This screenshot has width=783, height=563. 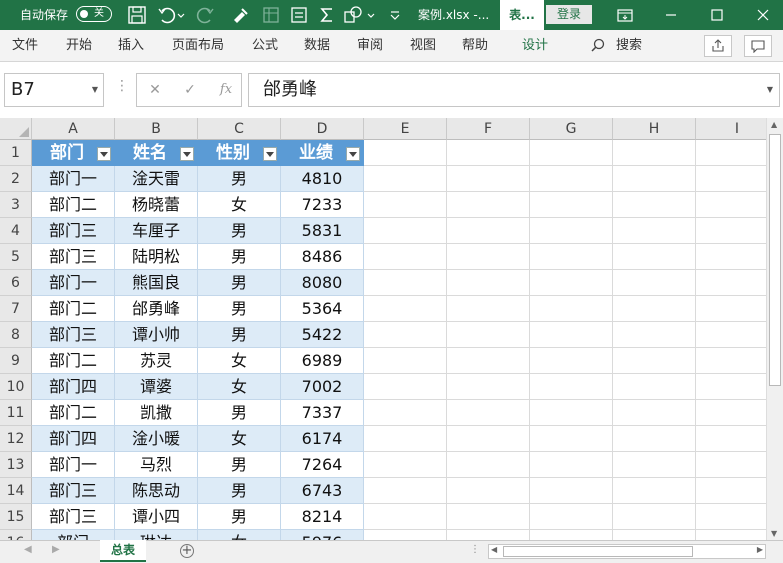 I want to click on table-header-gender-cell: 性别, so click(x=239, y=153).